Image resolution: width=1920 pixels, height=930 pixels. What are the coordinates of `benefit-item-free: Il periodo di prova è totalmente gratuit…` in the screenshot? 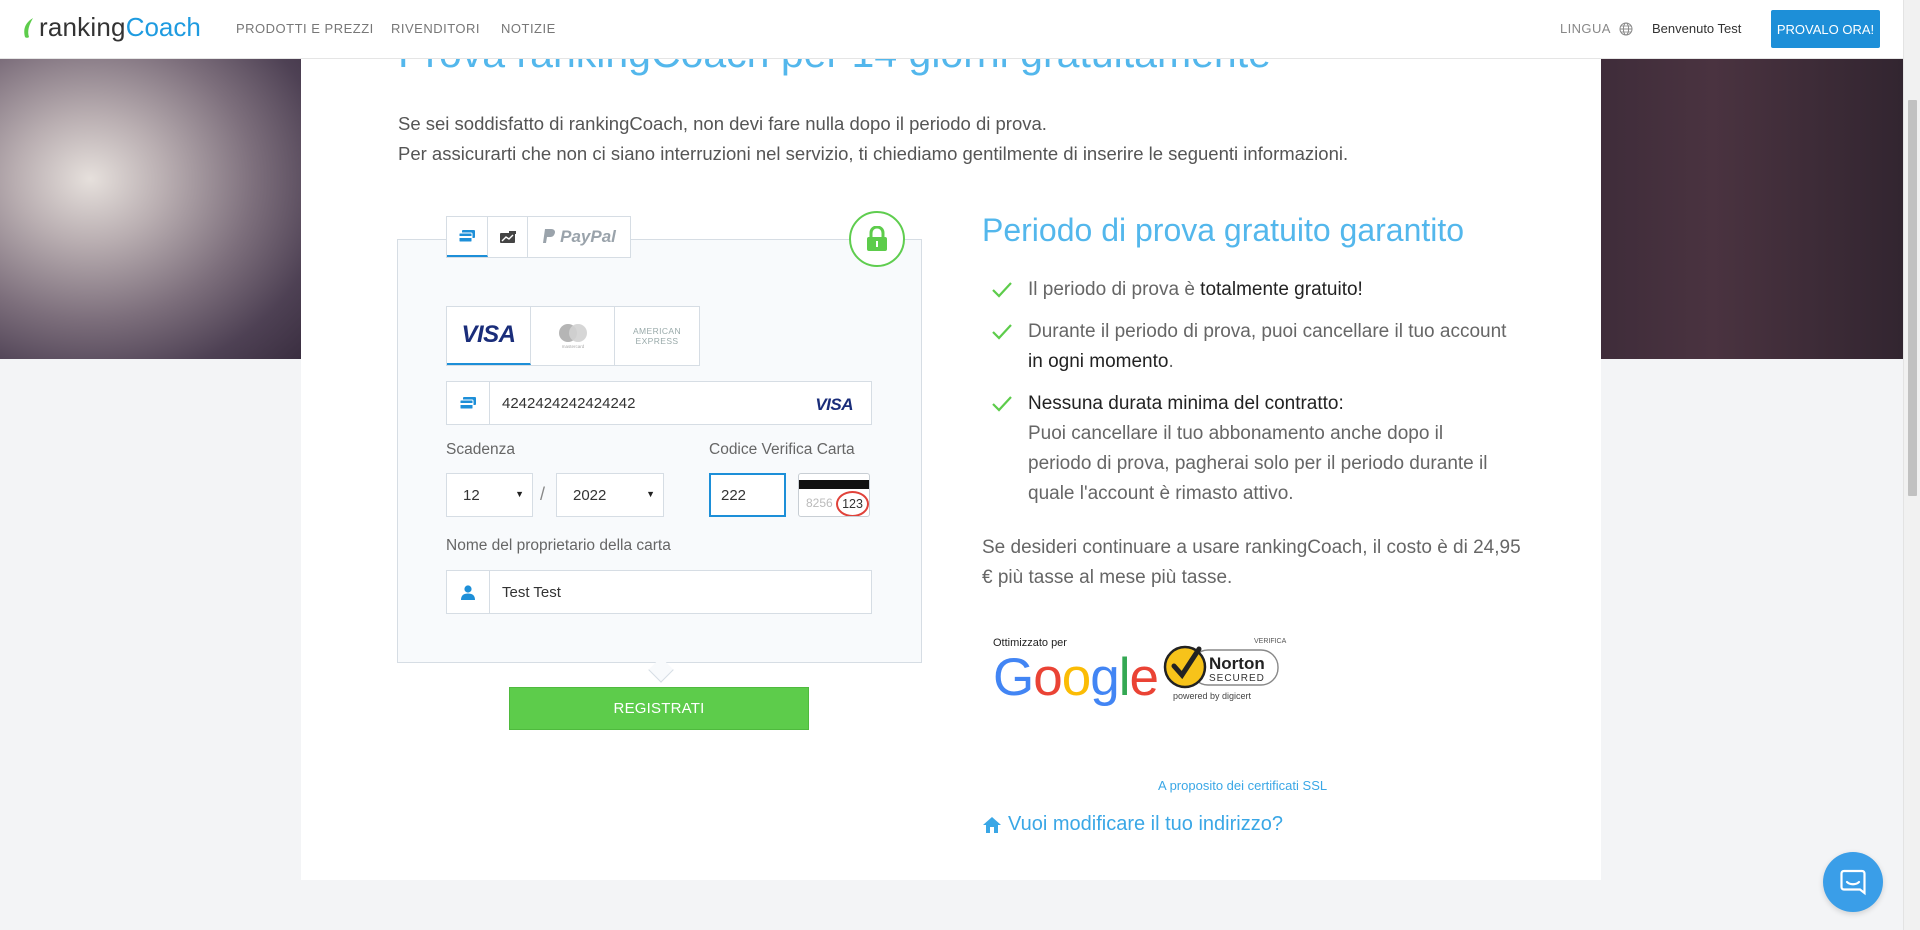 It's located at (1251, 290).